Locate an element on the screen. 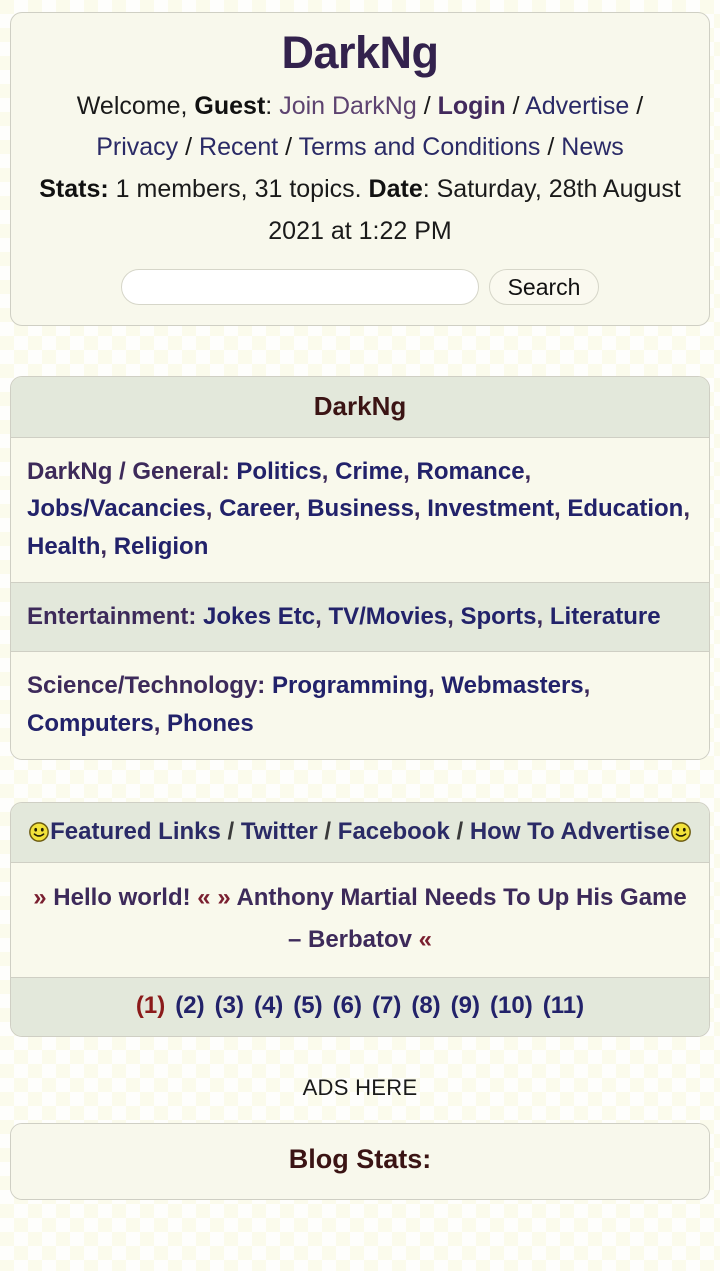 This screenshot has width=720, height=1271. search-button: Search is located at coordinates (544, 286).